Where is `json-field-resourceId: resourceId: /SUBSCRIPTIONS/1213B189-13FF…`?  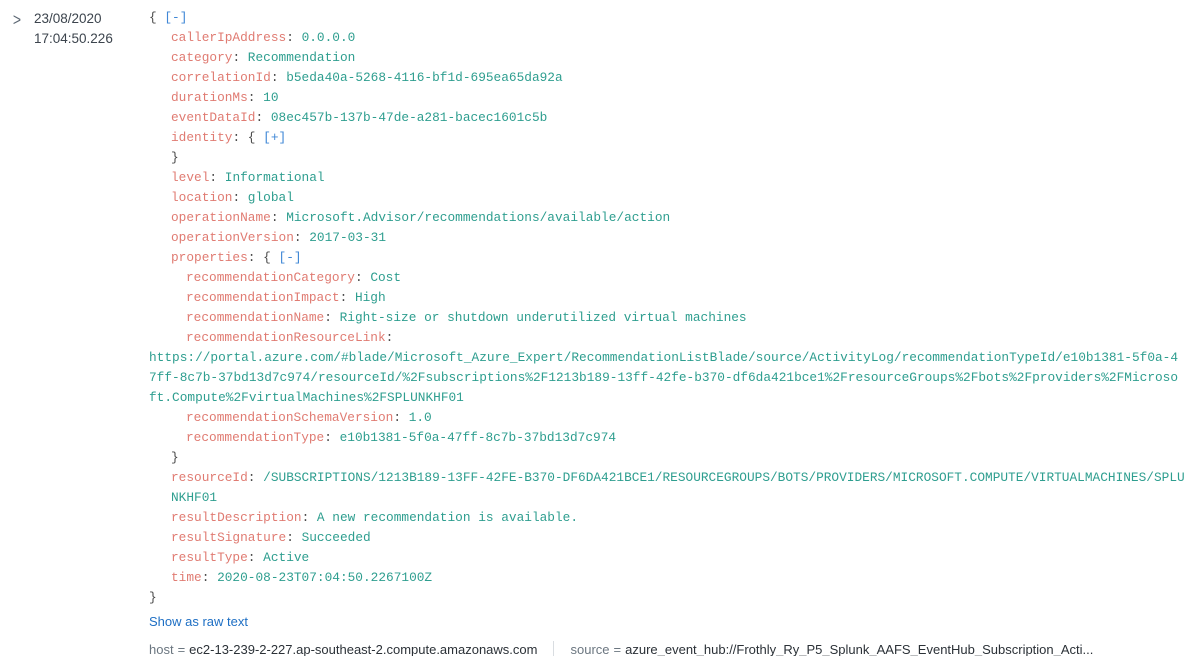
json-field-resourceId: resourceId: /SUBSCRIPTIONS/1213B189-13FF… is located at coordinates (678, 487).